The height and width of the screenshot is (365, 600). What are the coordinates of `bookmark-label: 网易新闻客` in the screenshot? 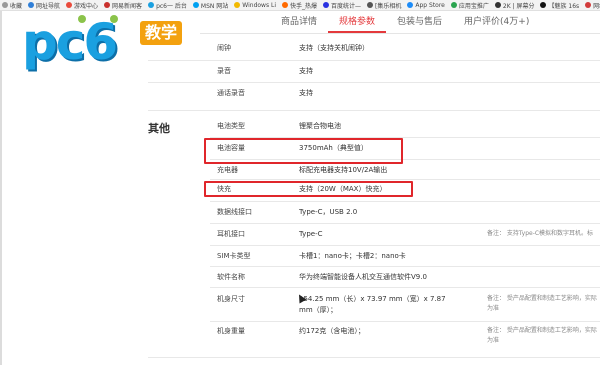 It's located at (127, 6).